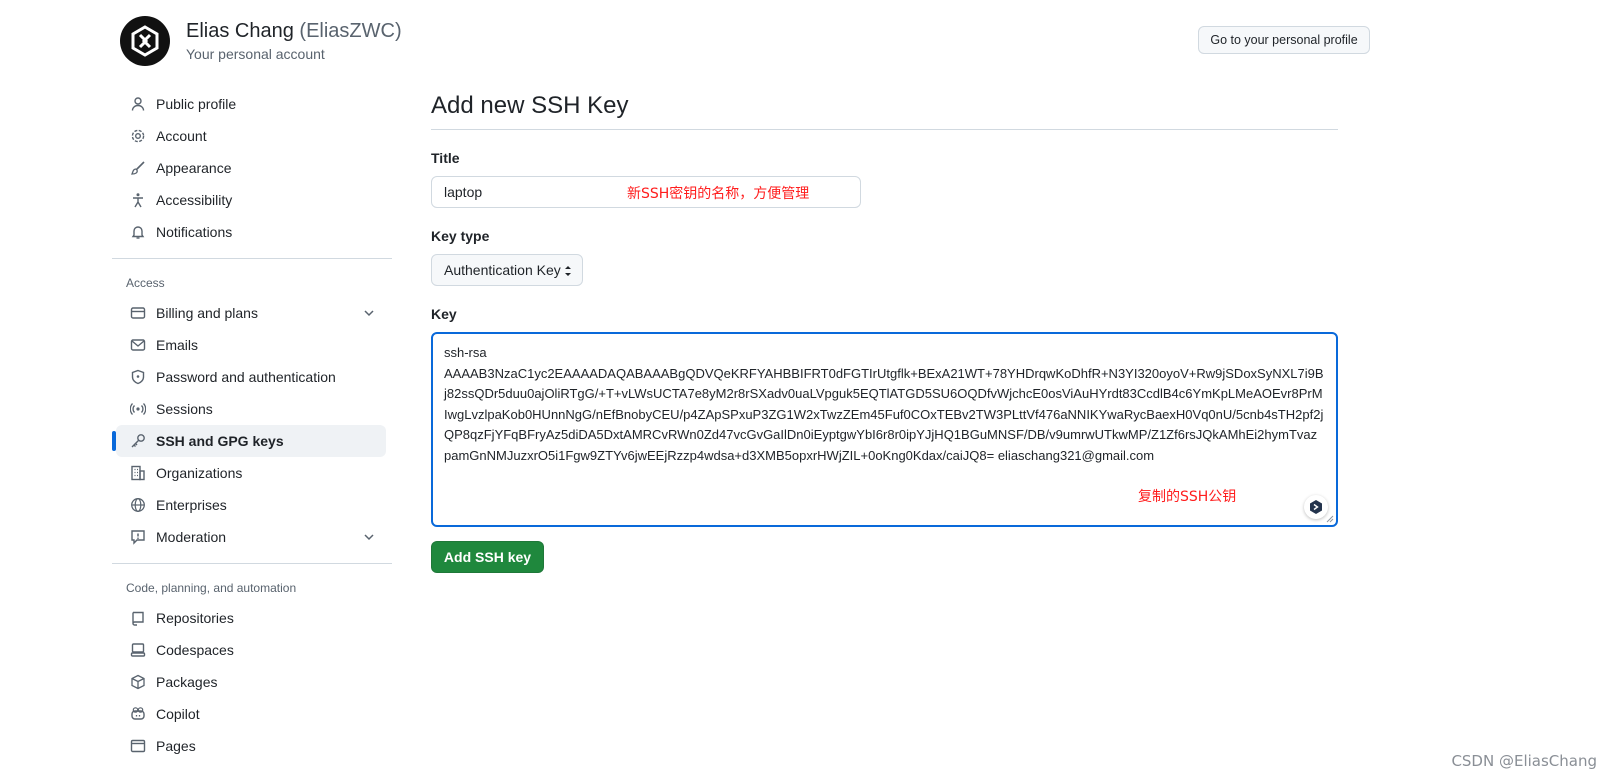 The width and height of the screenshot is (1605, 774). I want to click on sidebar-item-label: Copilot, so click(178, 714).